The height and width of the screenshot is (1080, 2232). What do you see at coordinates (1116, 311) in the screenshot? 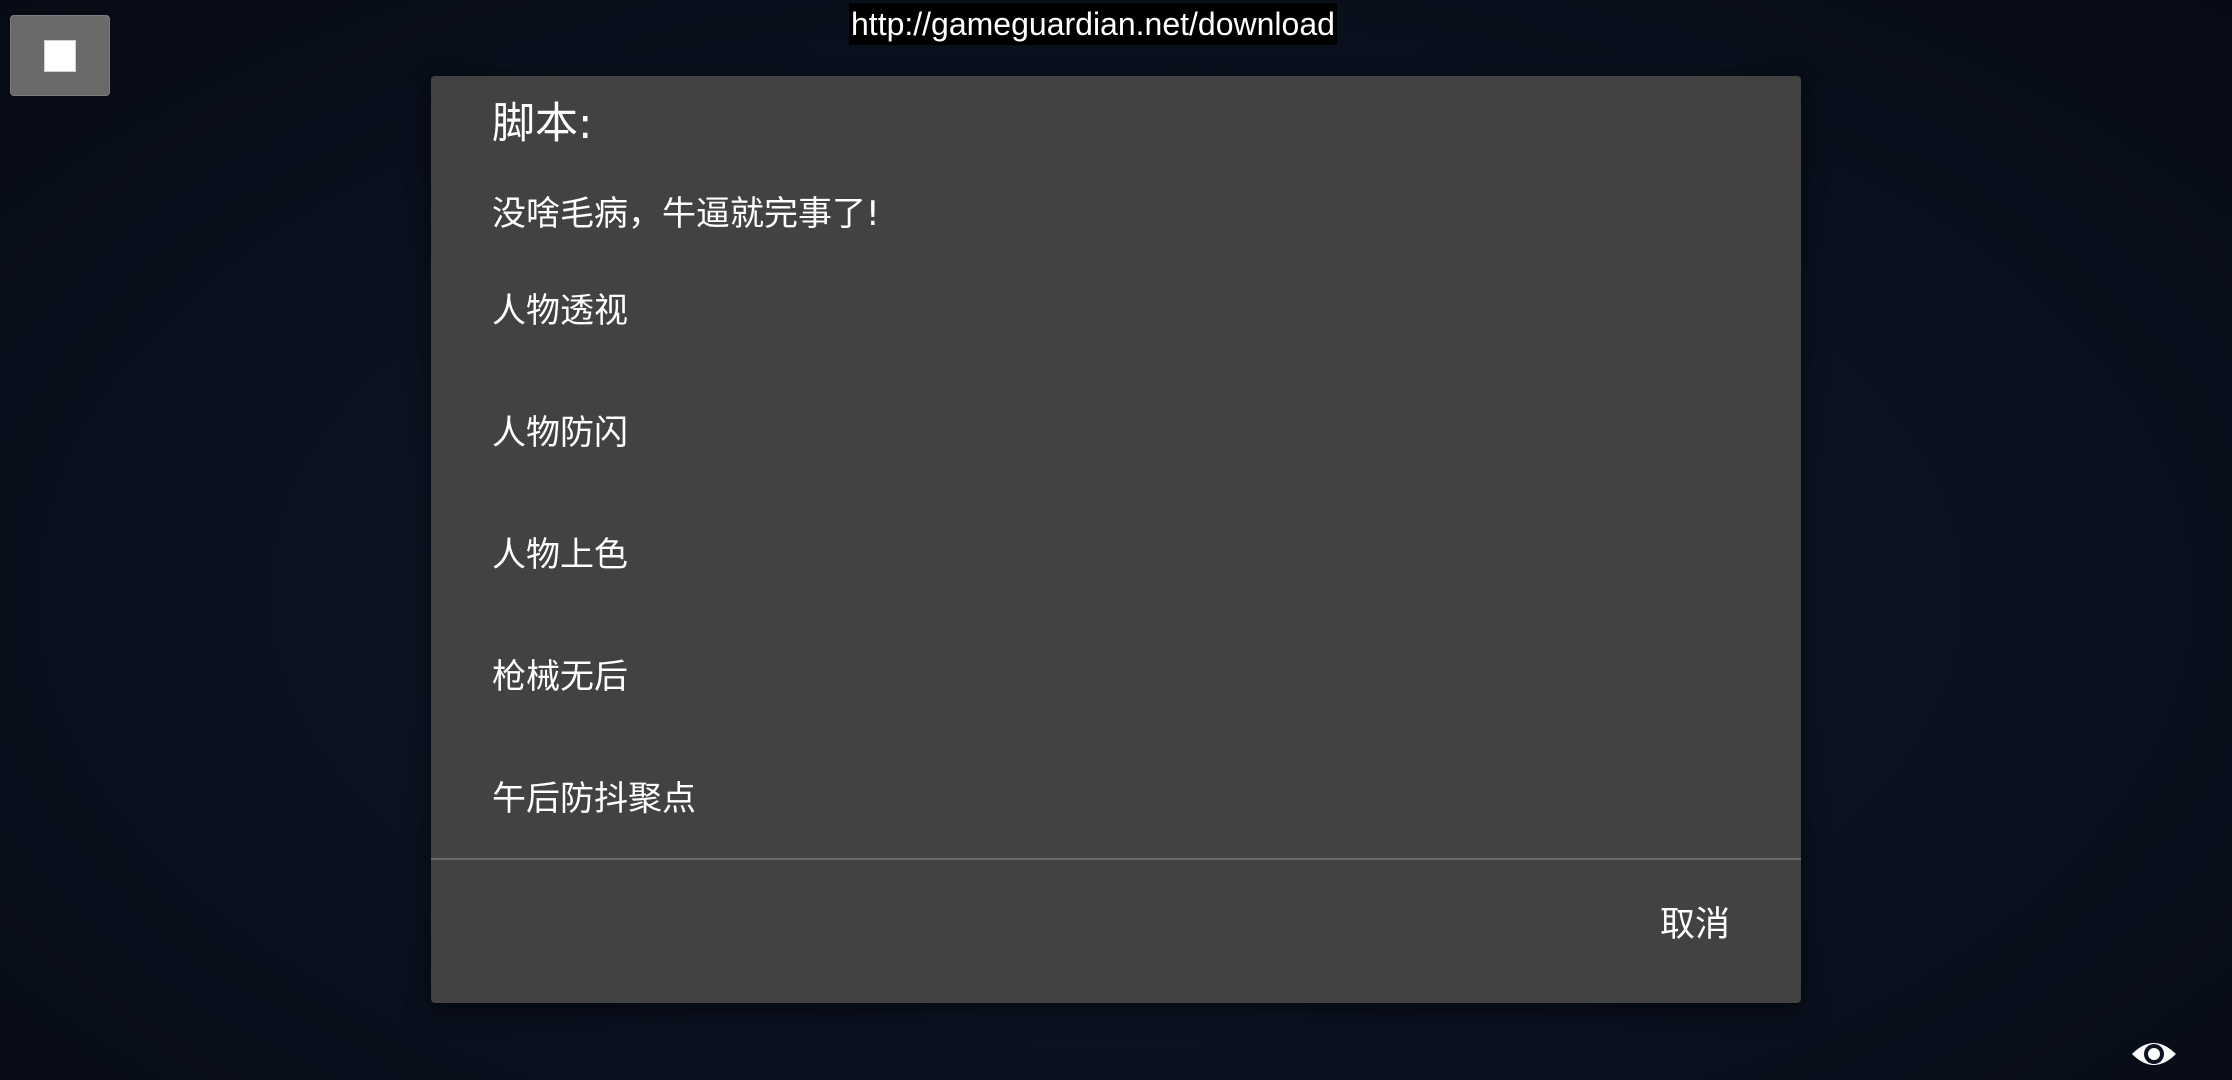
I see `option-item-esp: 人物透视` at bounding box center [1116, 311].